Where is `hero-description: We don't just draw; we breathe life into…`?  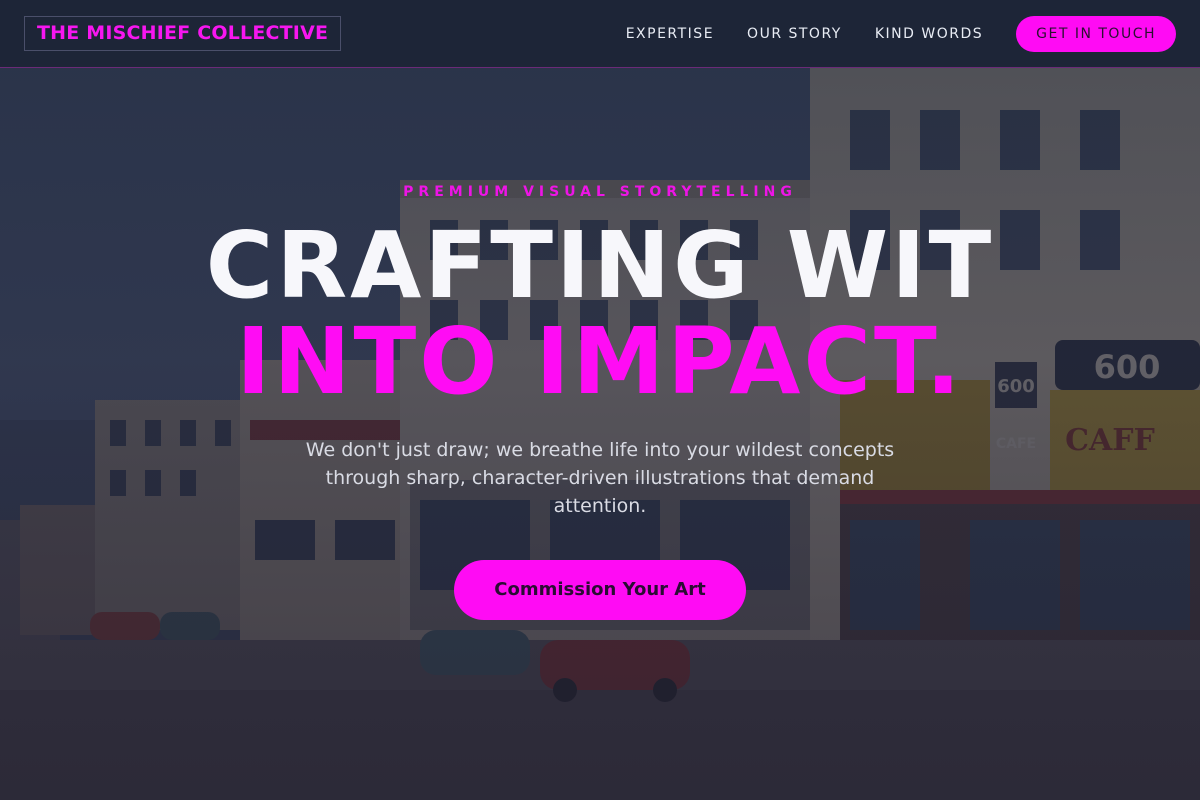
hero-description: We don't just draw; we breathe life into… is located at coordinates (600, 478).